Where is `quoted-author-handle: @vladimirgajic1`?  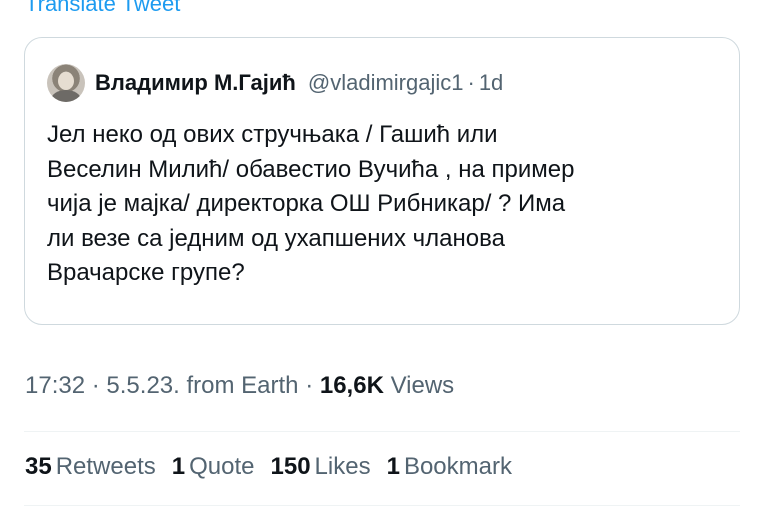 quoted-author-handle: @vladimirgajic1 is located at coordinates (386, 83).